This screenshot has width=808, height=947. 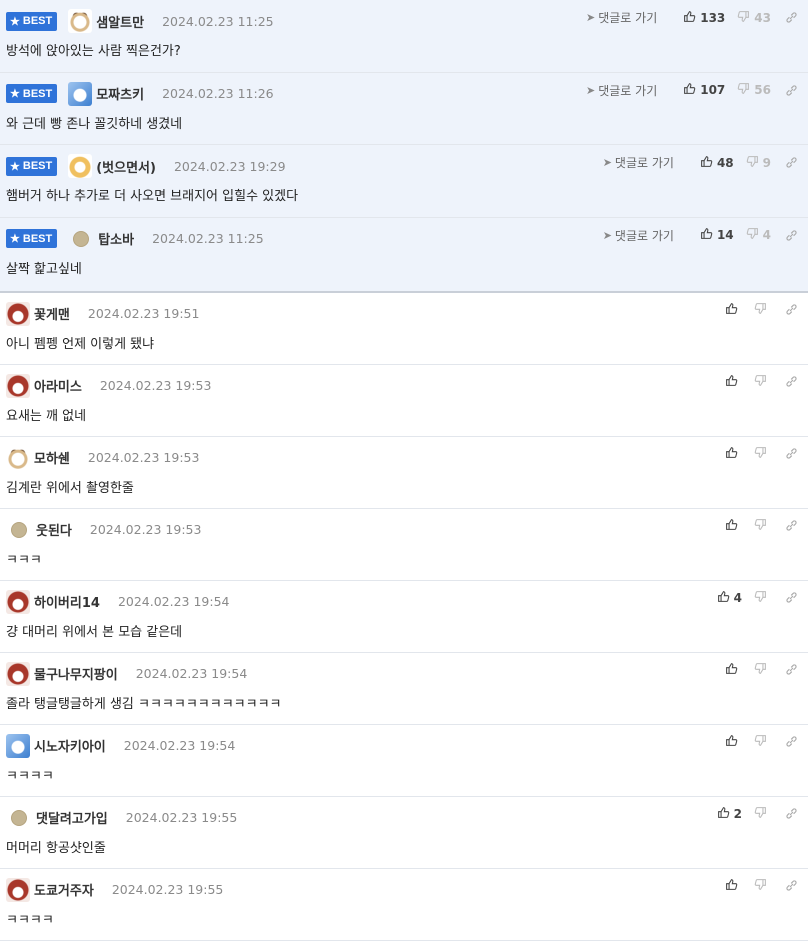 I want to click on lion-avatar, so click(x=18, y=385).